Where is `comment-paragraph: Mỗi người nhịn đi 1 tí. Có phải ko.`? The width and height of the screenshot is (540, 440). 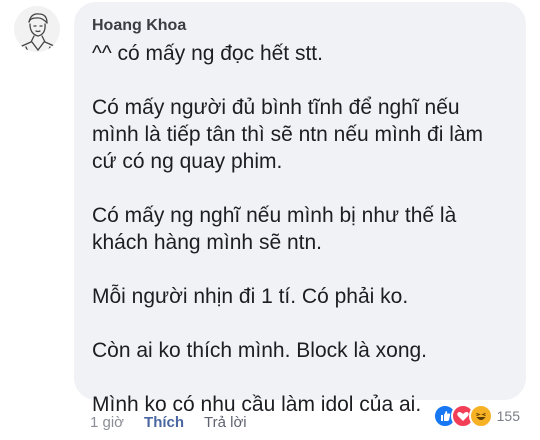
comment-paragraph: Mỗi người nhịn đi 1 tí. Có phải ko. is located at coordinates (250, 296).